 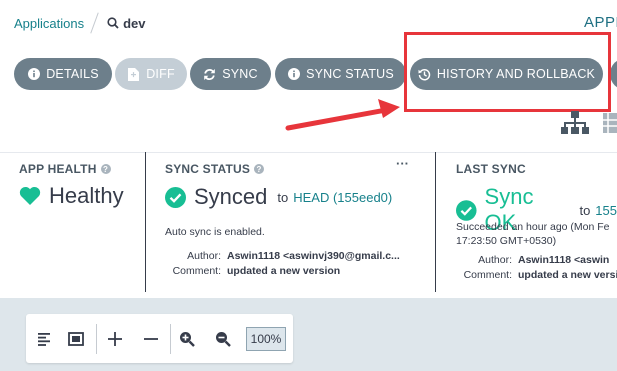 I want to click on sync-status-label: SYNC STATUS, so click(x=350, y=74).